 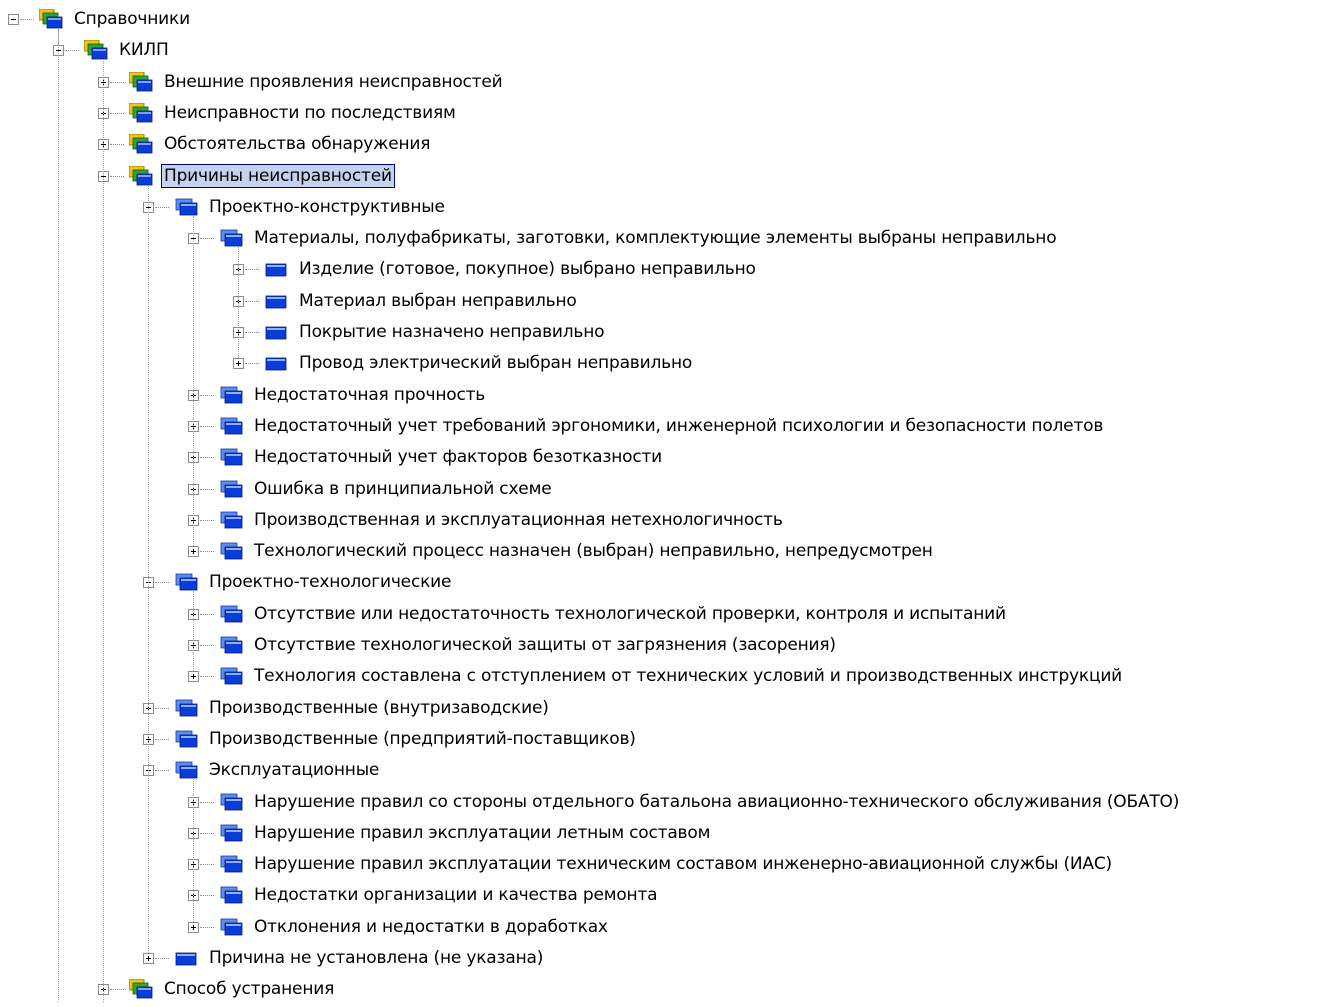 What do you see at coordinates (333, 82) in the screenshot?
I see `tree-node-label: Внешние проявления неисправностей` at bounding box center [333, 82].